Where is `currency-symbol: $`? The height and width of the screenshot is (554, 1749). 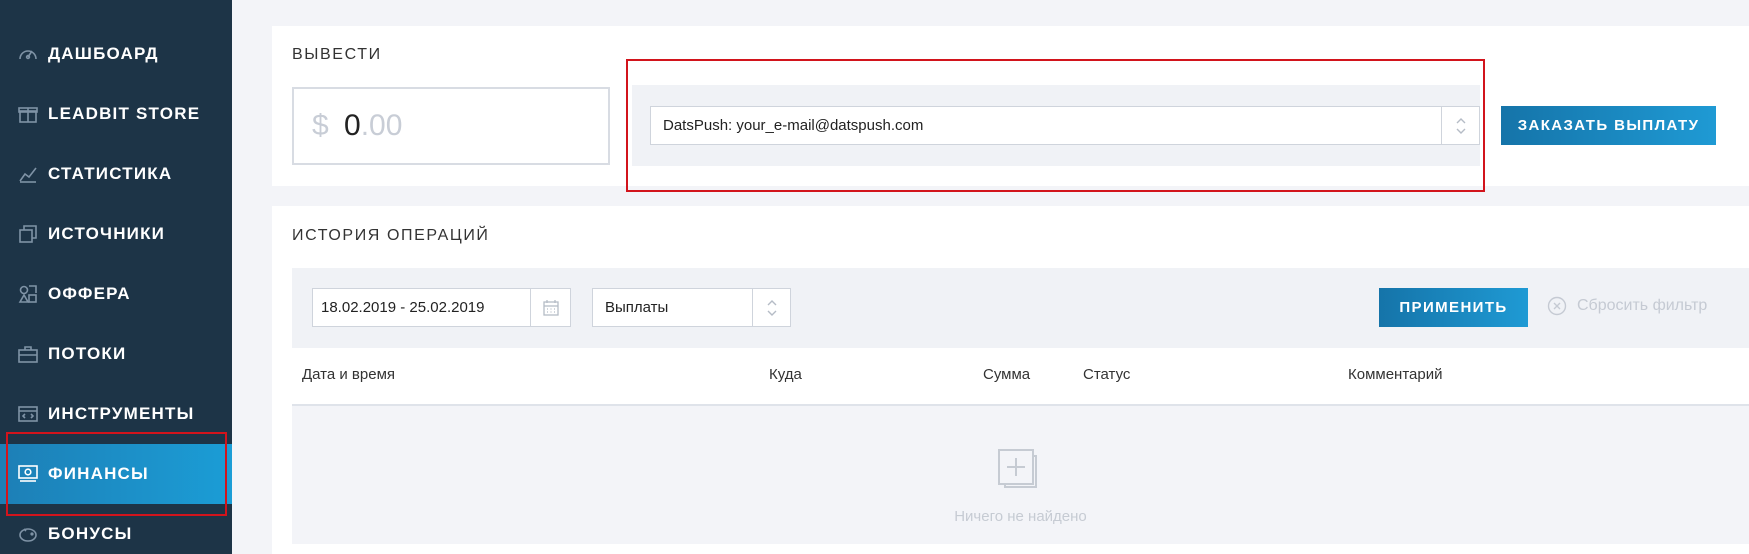
currency-symbol: $ is located at coordinates (320, 125).